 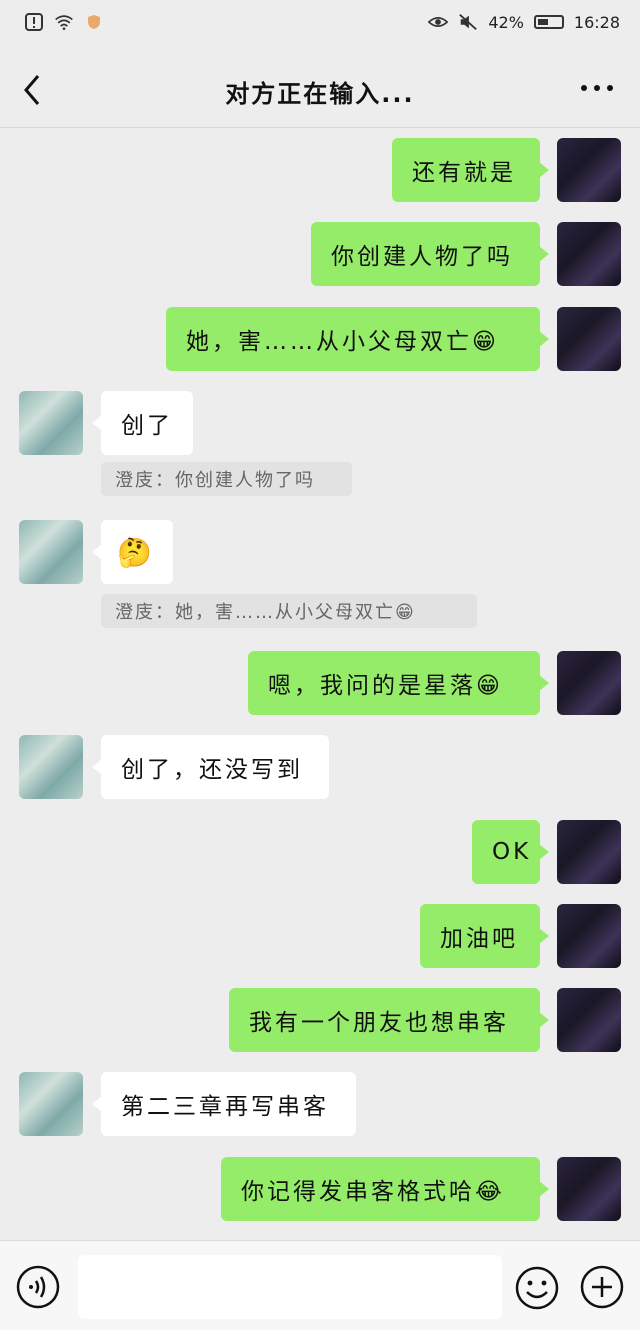 I want to click on mute-icon, so click(x=468, y=22).